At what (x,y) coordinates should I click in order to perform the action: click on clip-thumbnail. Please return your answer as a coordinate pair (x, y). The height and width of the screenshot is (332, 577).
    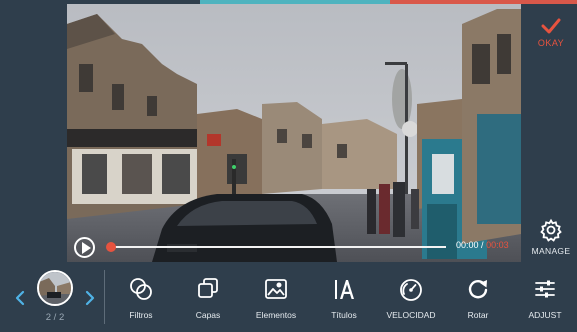
    Looking at the image, I should click on (55, 288).